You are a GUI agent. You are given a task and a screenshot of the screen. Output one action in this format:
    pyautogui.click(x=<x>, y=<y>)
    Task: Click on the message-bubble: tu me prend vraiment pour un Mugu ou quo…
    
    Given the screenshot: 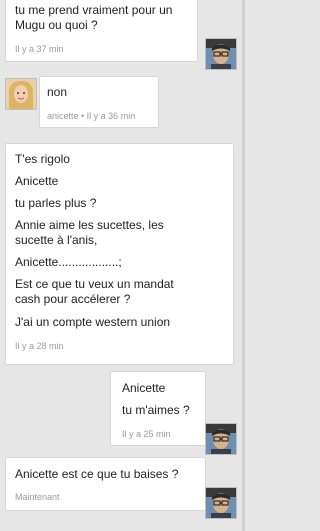 What is the action you would take?
    pyautogui.click(x=101, y=31)
    